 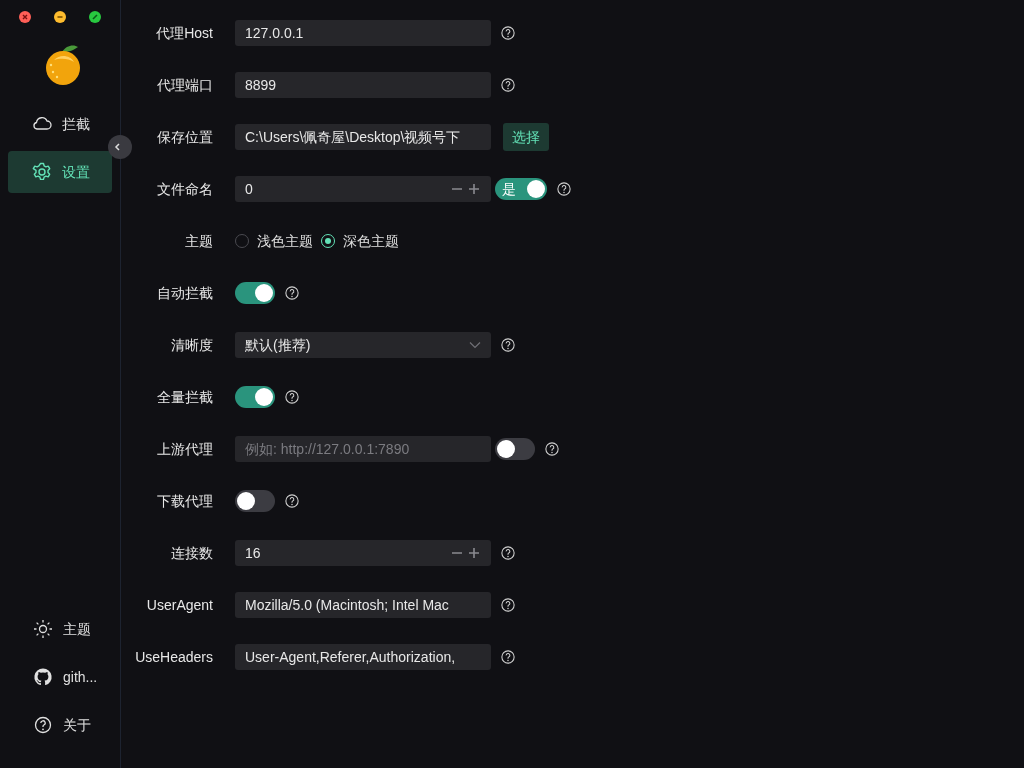 What do you see at coordinates (43, 629) in the screenshot?
I see `sun-icon` at bounding box center [43, 629].